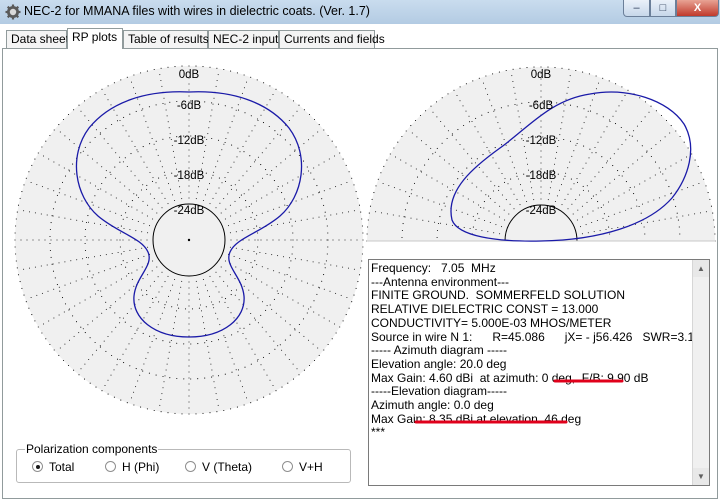  I want to click on tab-rp-plots: RP plots, so click(95, 38).